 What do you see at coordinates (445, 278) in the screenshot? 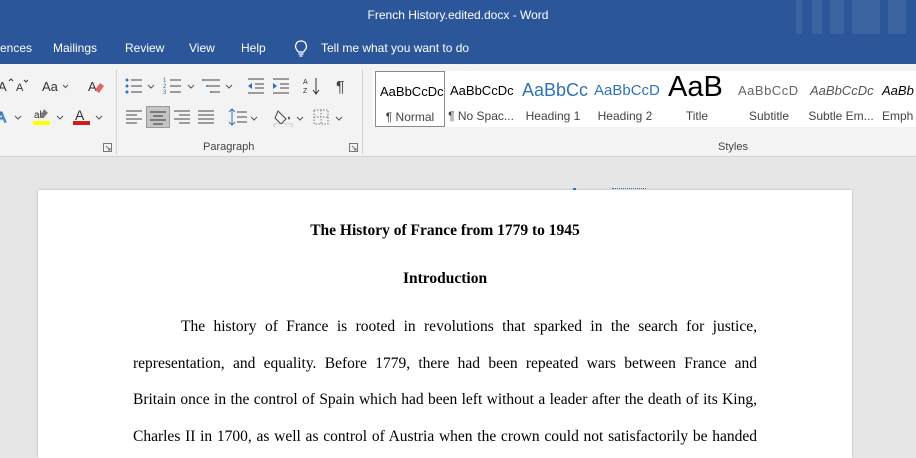
I see `document-heading: Introduction` at bounding box center [445, 278].